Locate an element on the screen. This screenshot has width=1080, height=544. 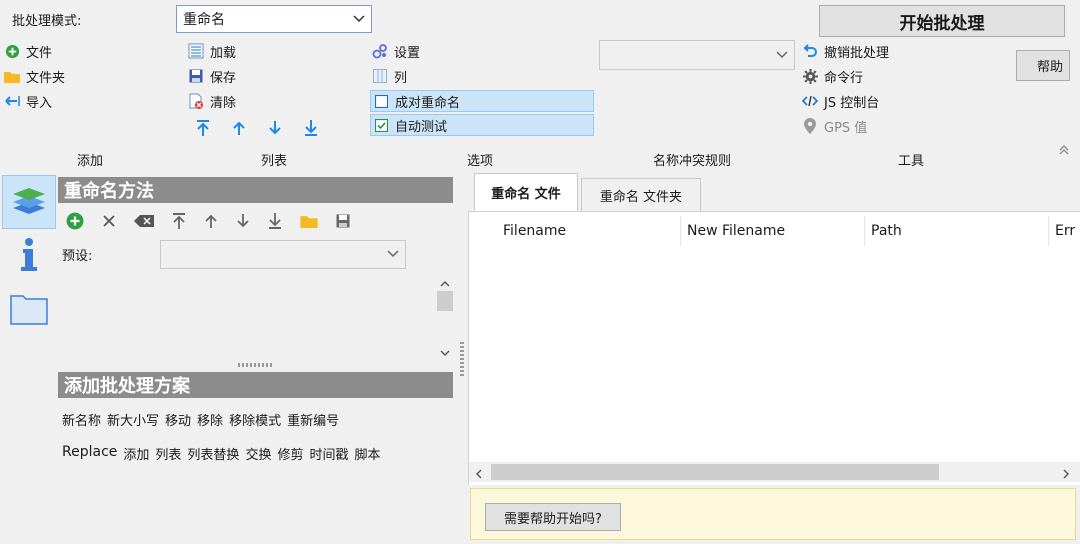
scheme-new-case: 新大小写 is located at coordinates (133, 419).